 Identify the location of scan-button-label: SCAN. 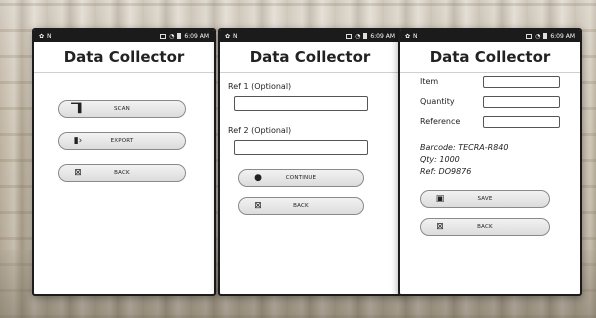
(121, 109).